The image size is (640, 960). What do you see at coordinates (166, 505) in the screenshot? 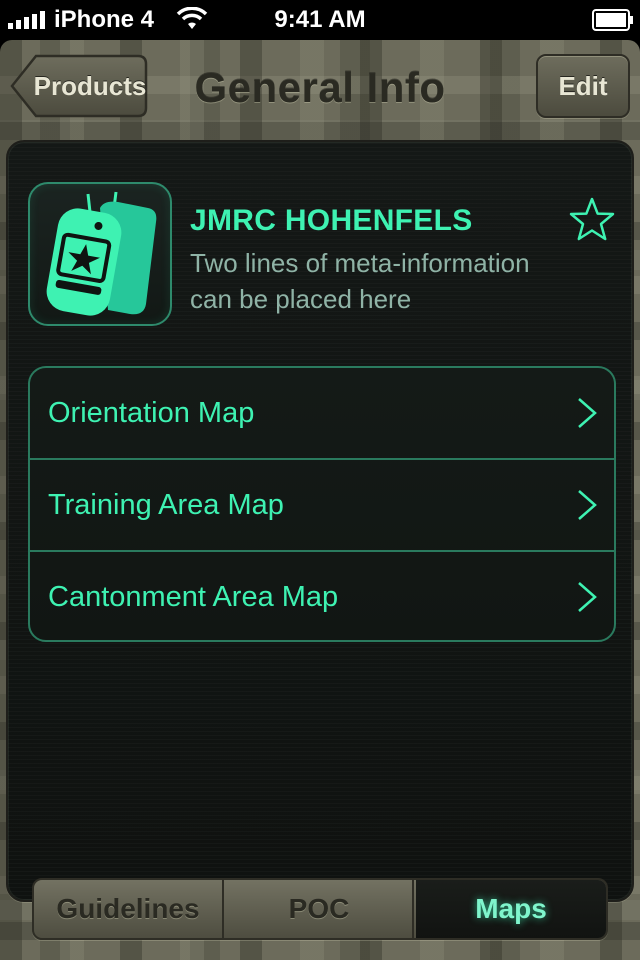
I see `list-item-label: Training Area Map` at bounding box center [166, 505].